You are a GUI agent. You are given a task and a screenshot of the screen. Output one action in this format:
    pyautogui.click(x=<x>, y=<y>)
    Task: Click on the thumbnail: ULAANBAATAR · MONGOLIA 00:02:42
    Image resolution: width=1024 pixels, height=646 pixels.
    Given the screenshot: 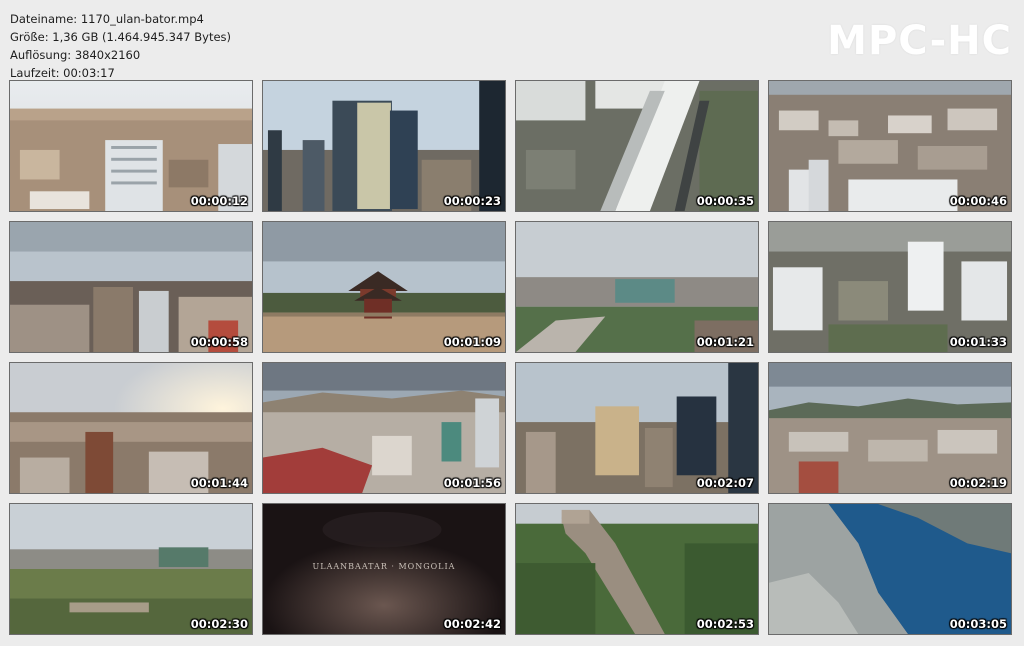 What is the action you would take?
    pyautogui.click(x=384, y=569)
    